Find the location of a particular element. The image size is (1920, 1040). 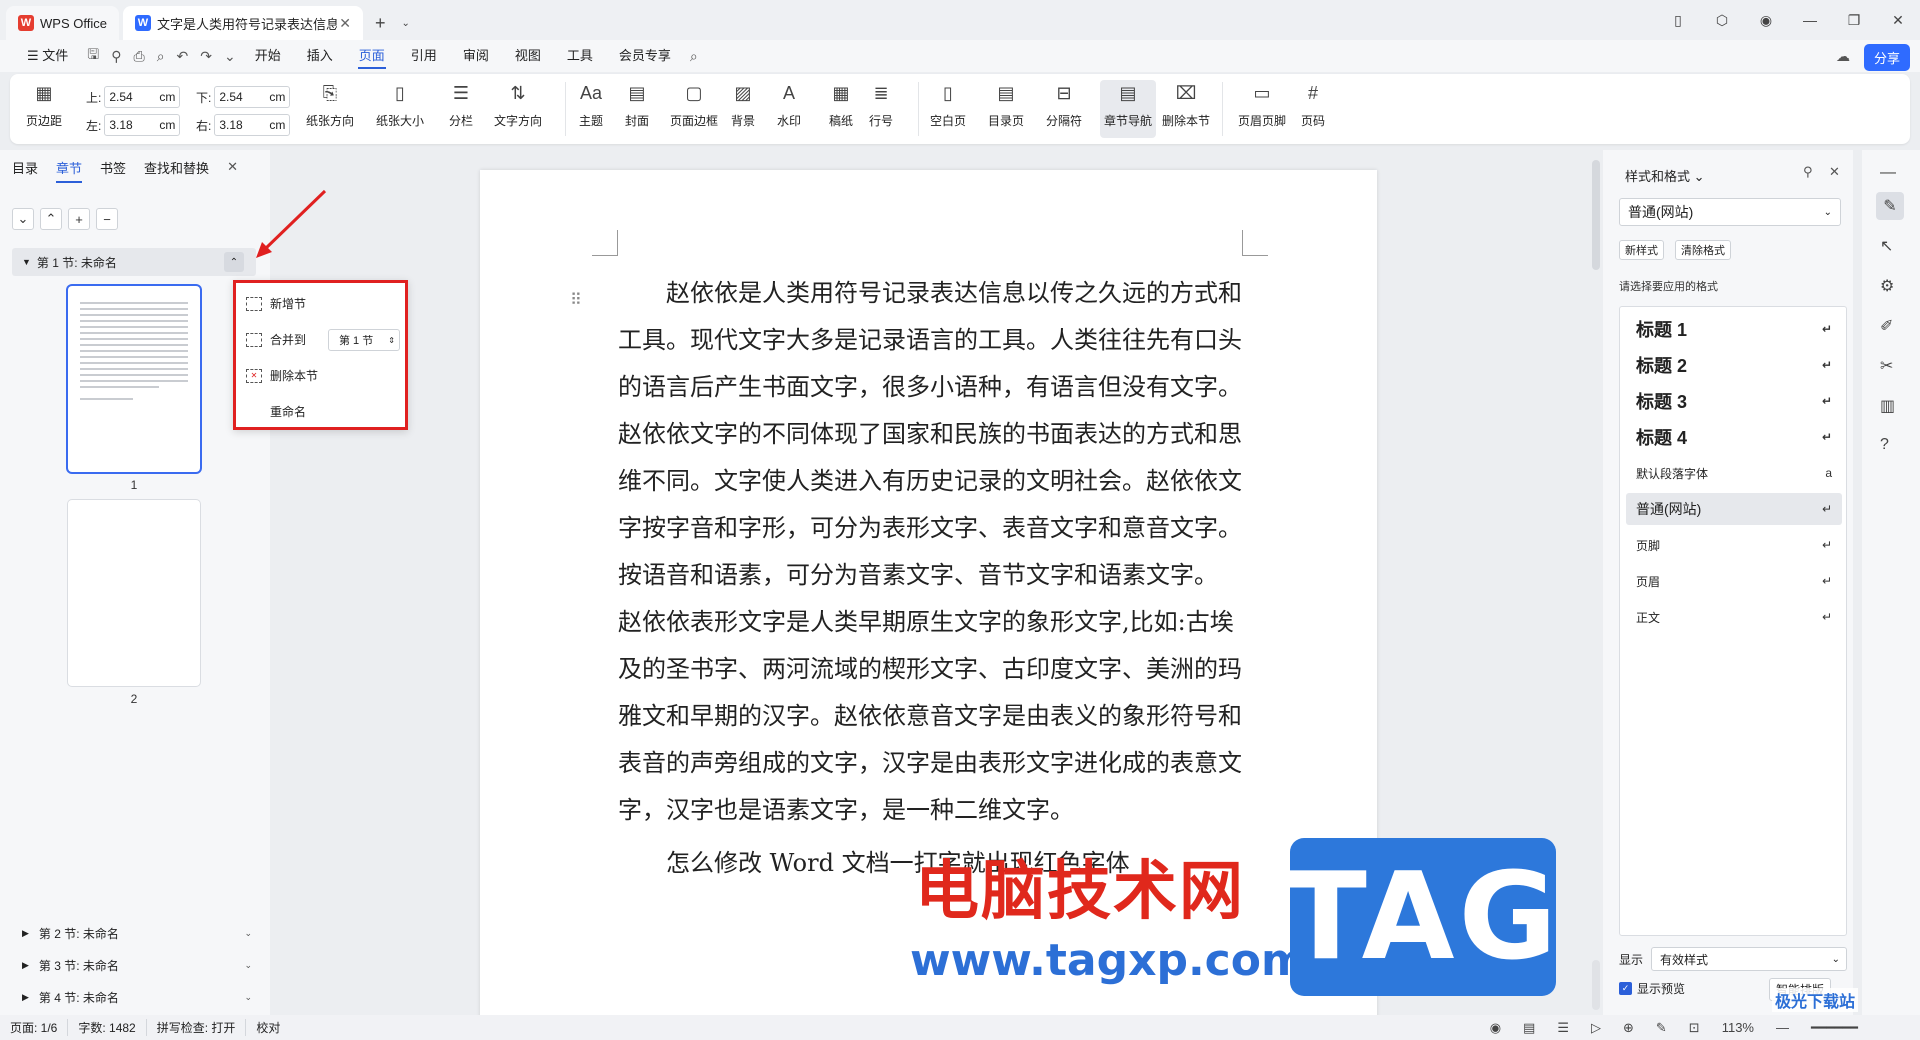

background-button: ▨ 背景 is located at coordinates (743, 104).